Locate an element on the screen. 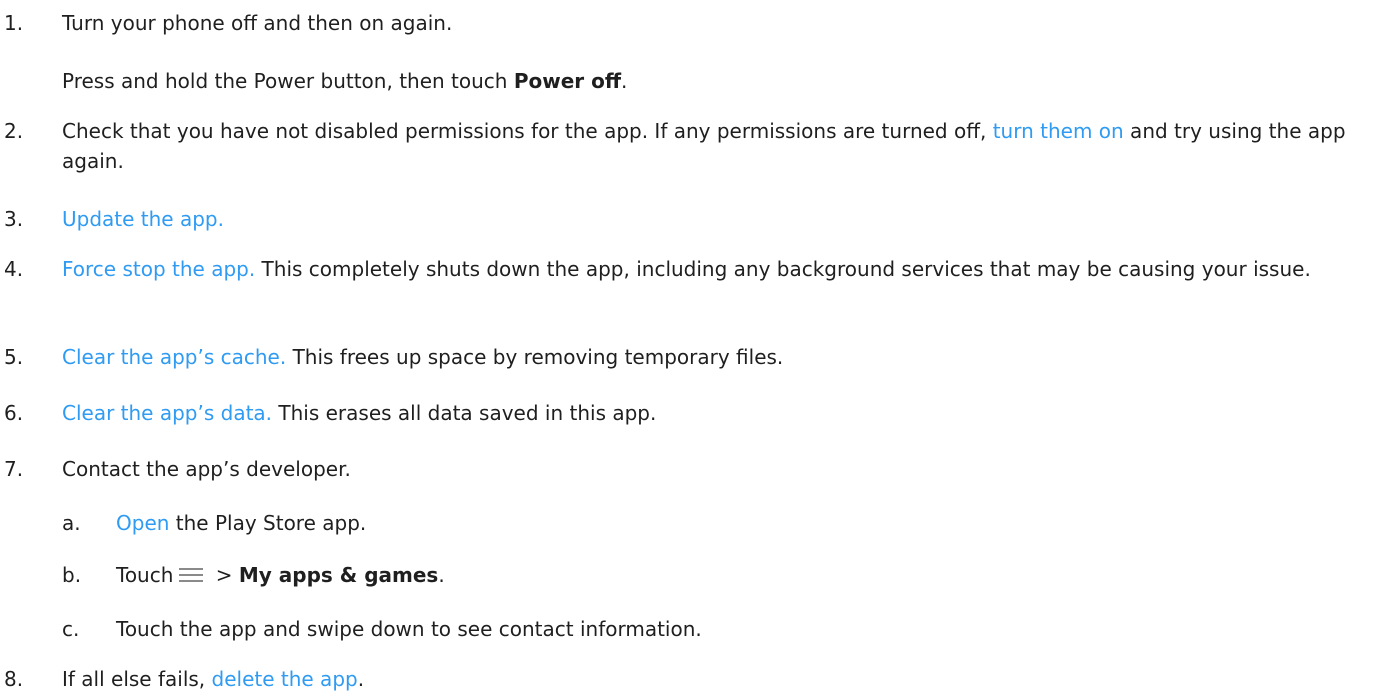 This screenshot has width=1378, height=697. my-apps-games-label: My apps & games is located at coordinates (338, 575).